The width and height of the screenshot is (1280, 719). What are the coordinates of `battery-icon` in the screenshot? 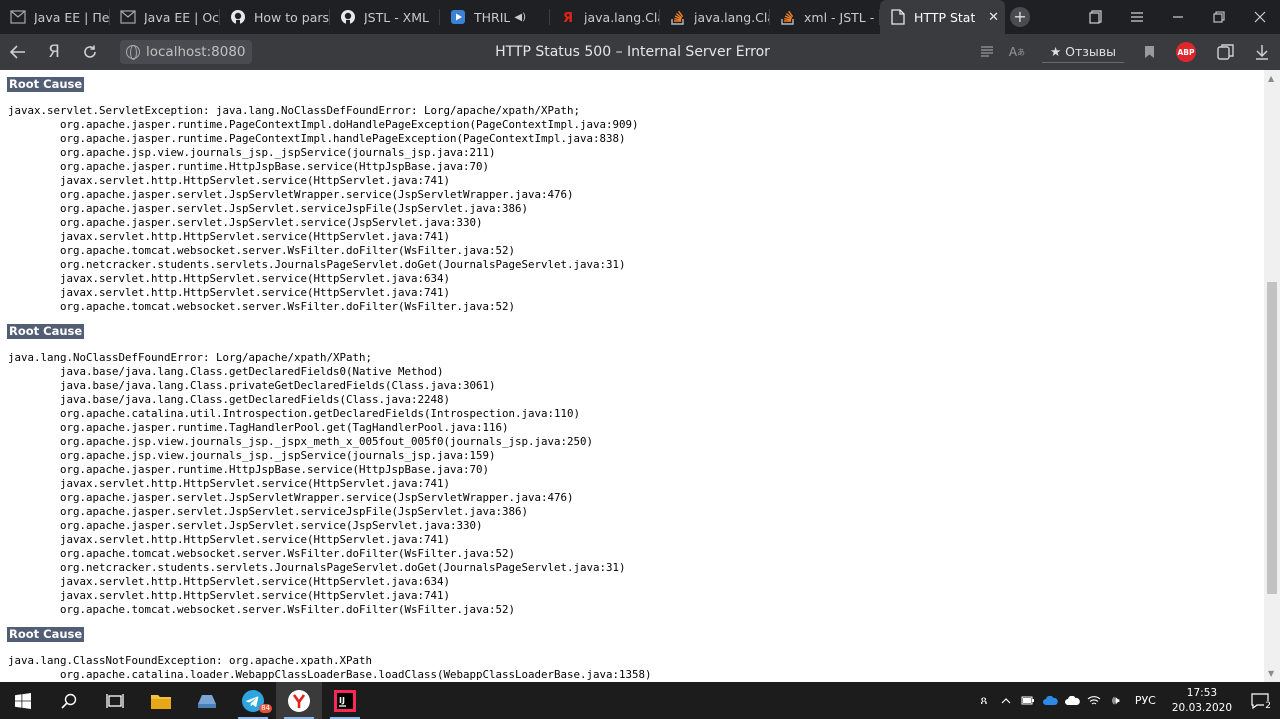 It's located at (1028, 700).